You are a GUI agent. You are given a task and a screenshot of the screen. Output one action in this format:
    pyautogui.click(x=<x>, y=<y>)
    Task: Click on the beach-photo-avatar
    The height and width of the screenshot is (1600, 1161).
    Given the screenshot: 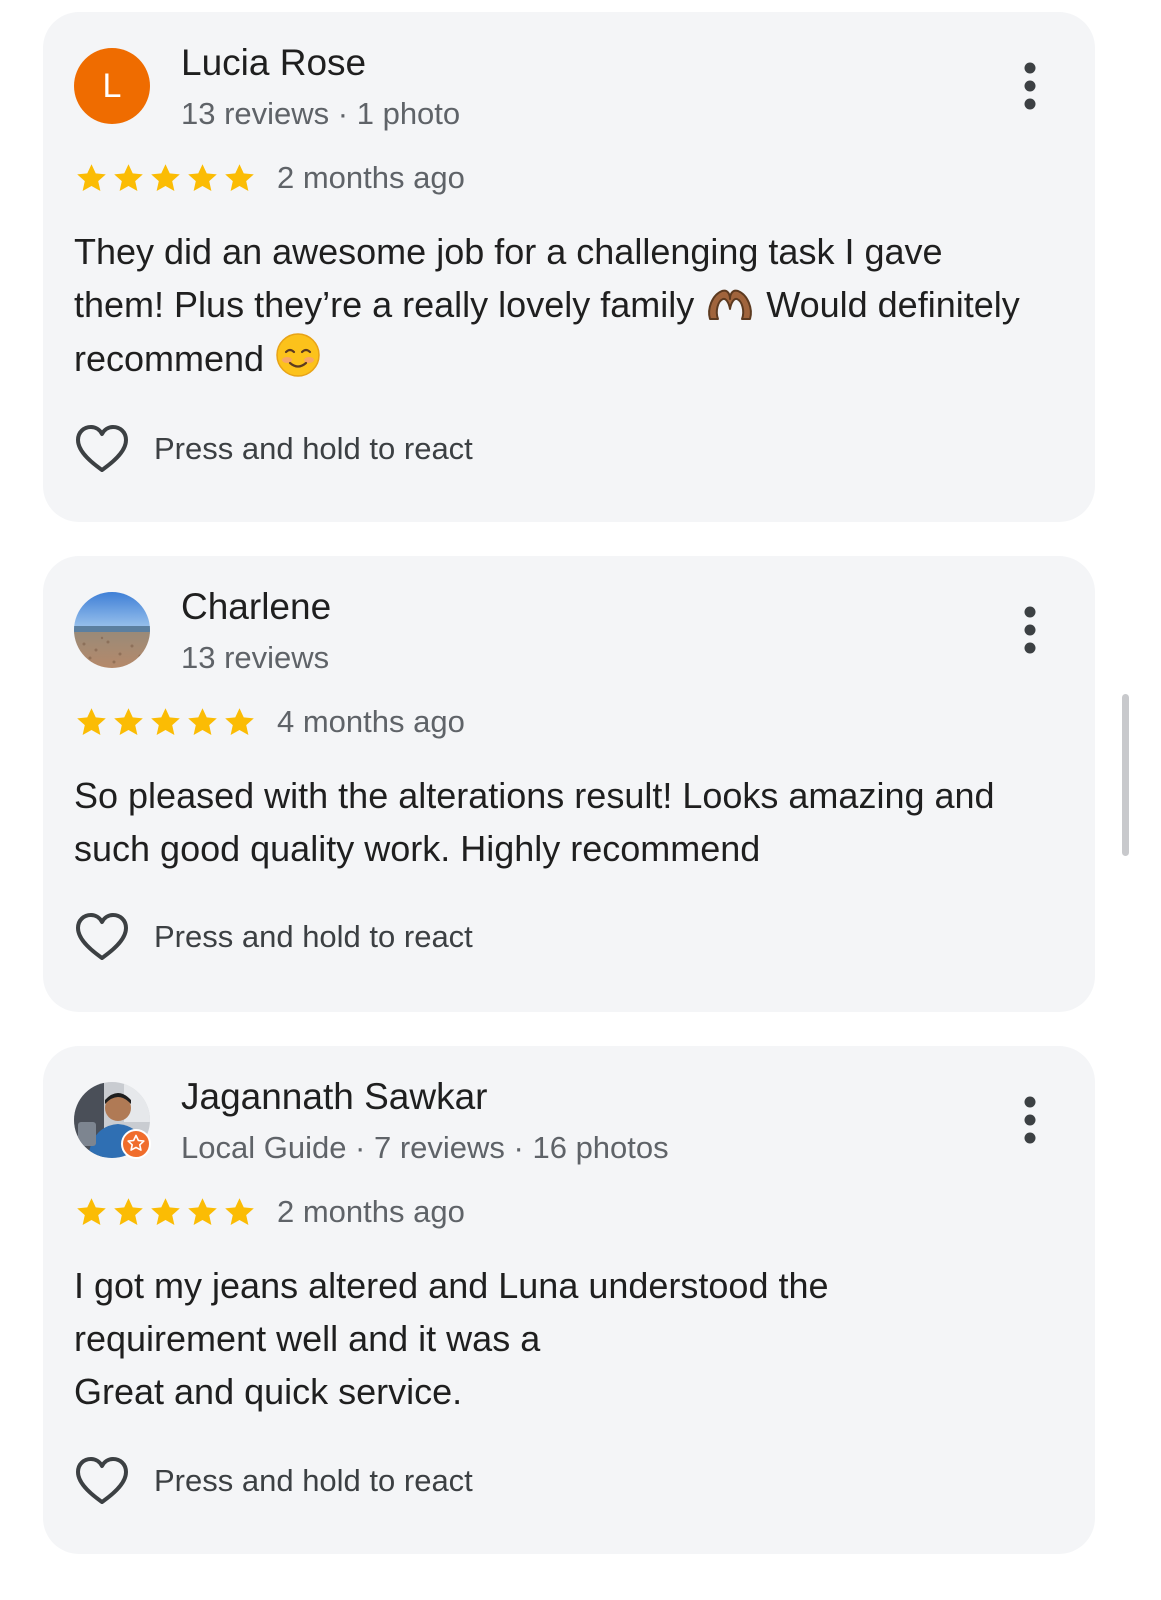 What is the action you would take?
    pyautogui.click(x=112, y=630)
    